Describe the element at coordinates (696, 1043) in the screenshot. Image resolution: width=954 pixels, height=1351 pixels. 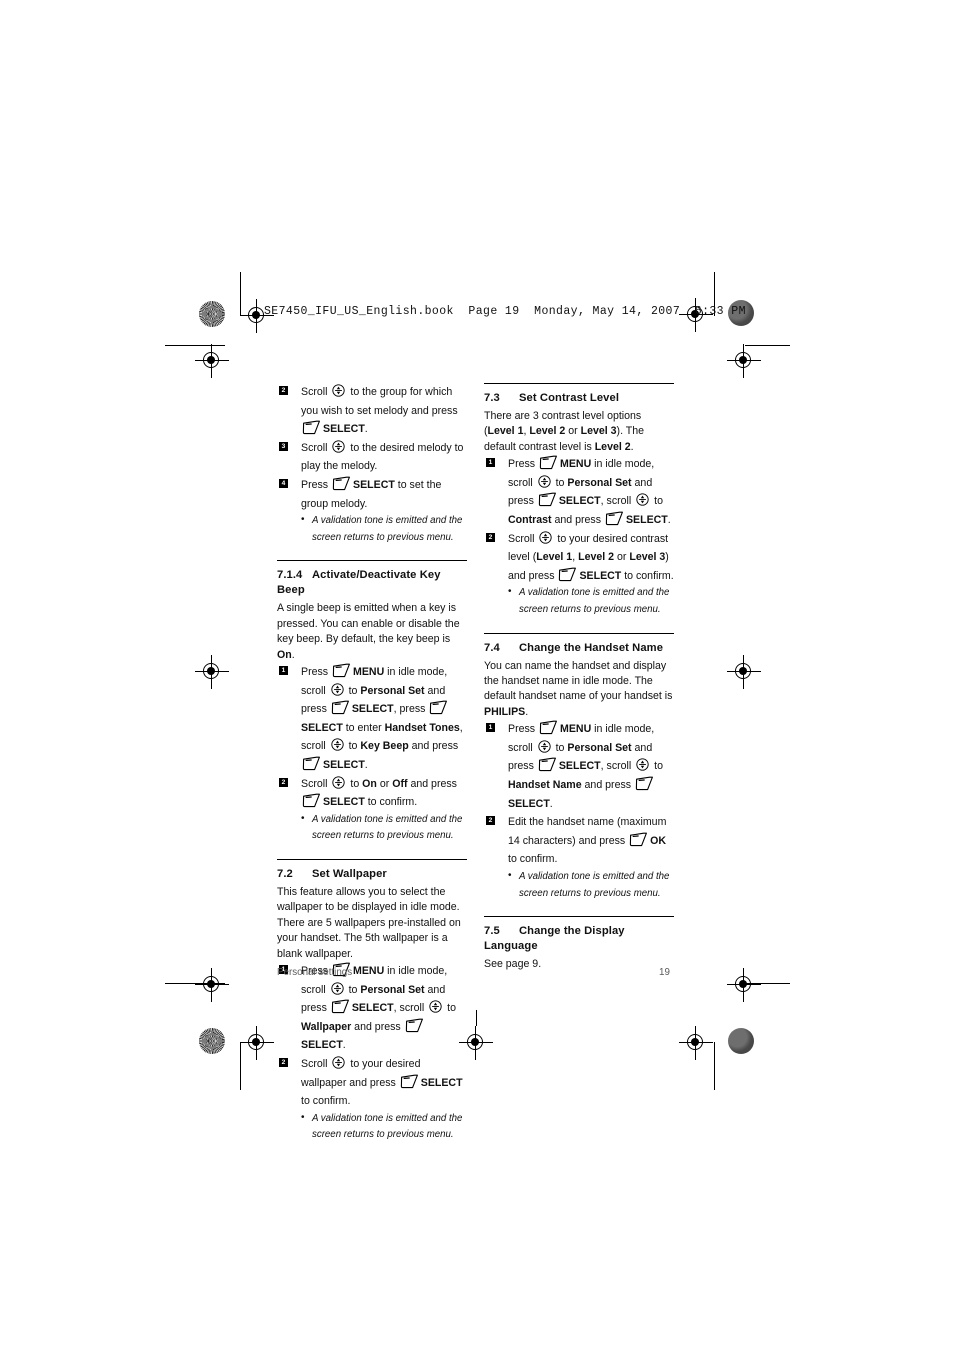
I see `registration-mark-bottom-right` at that location.